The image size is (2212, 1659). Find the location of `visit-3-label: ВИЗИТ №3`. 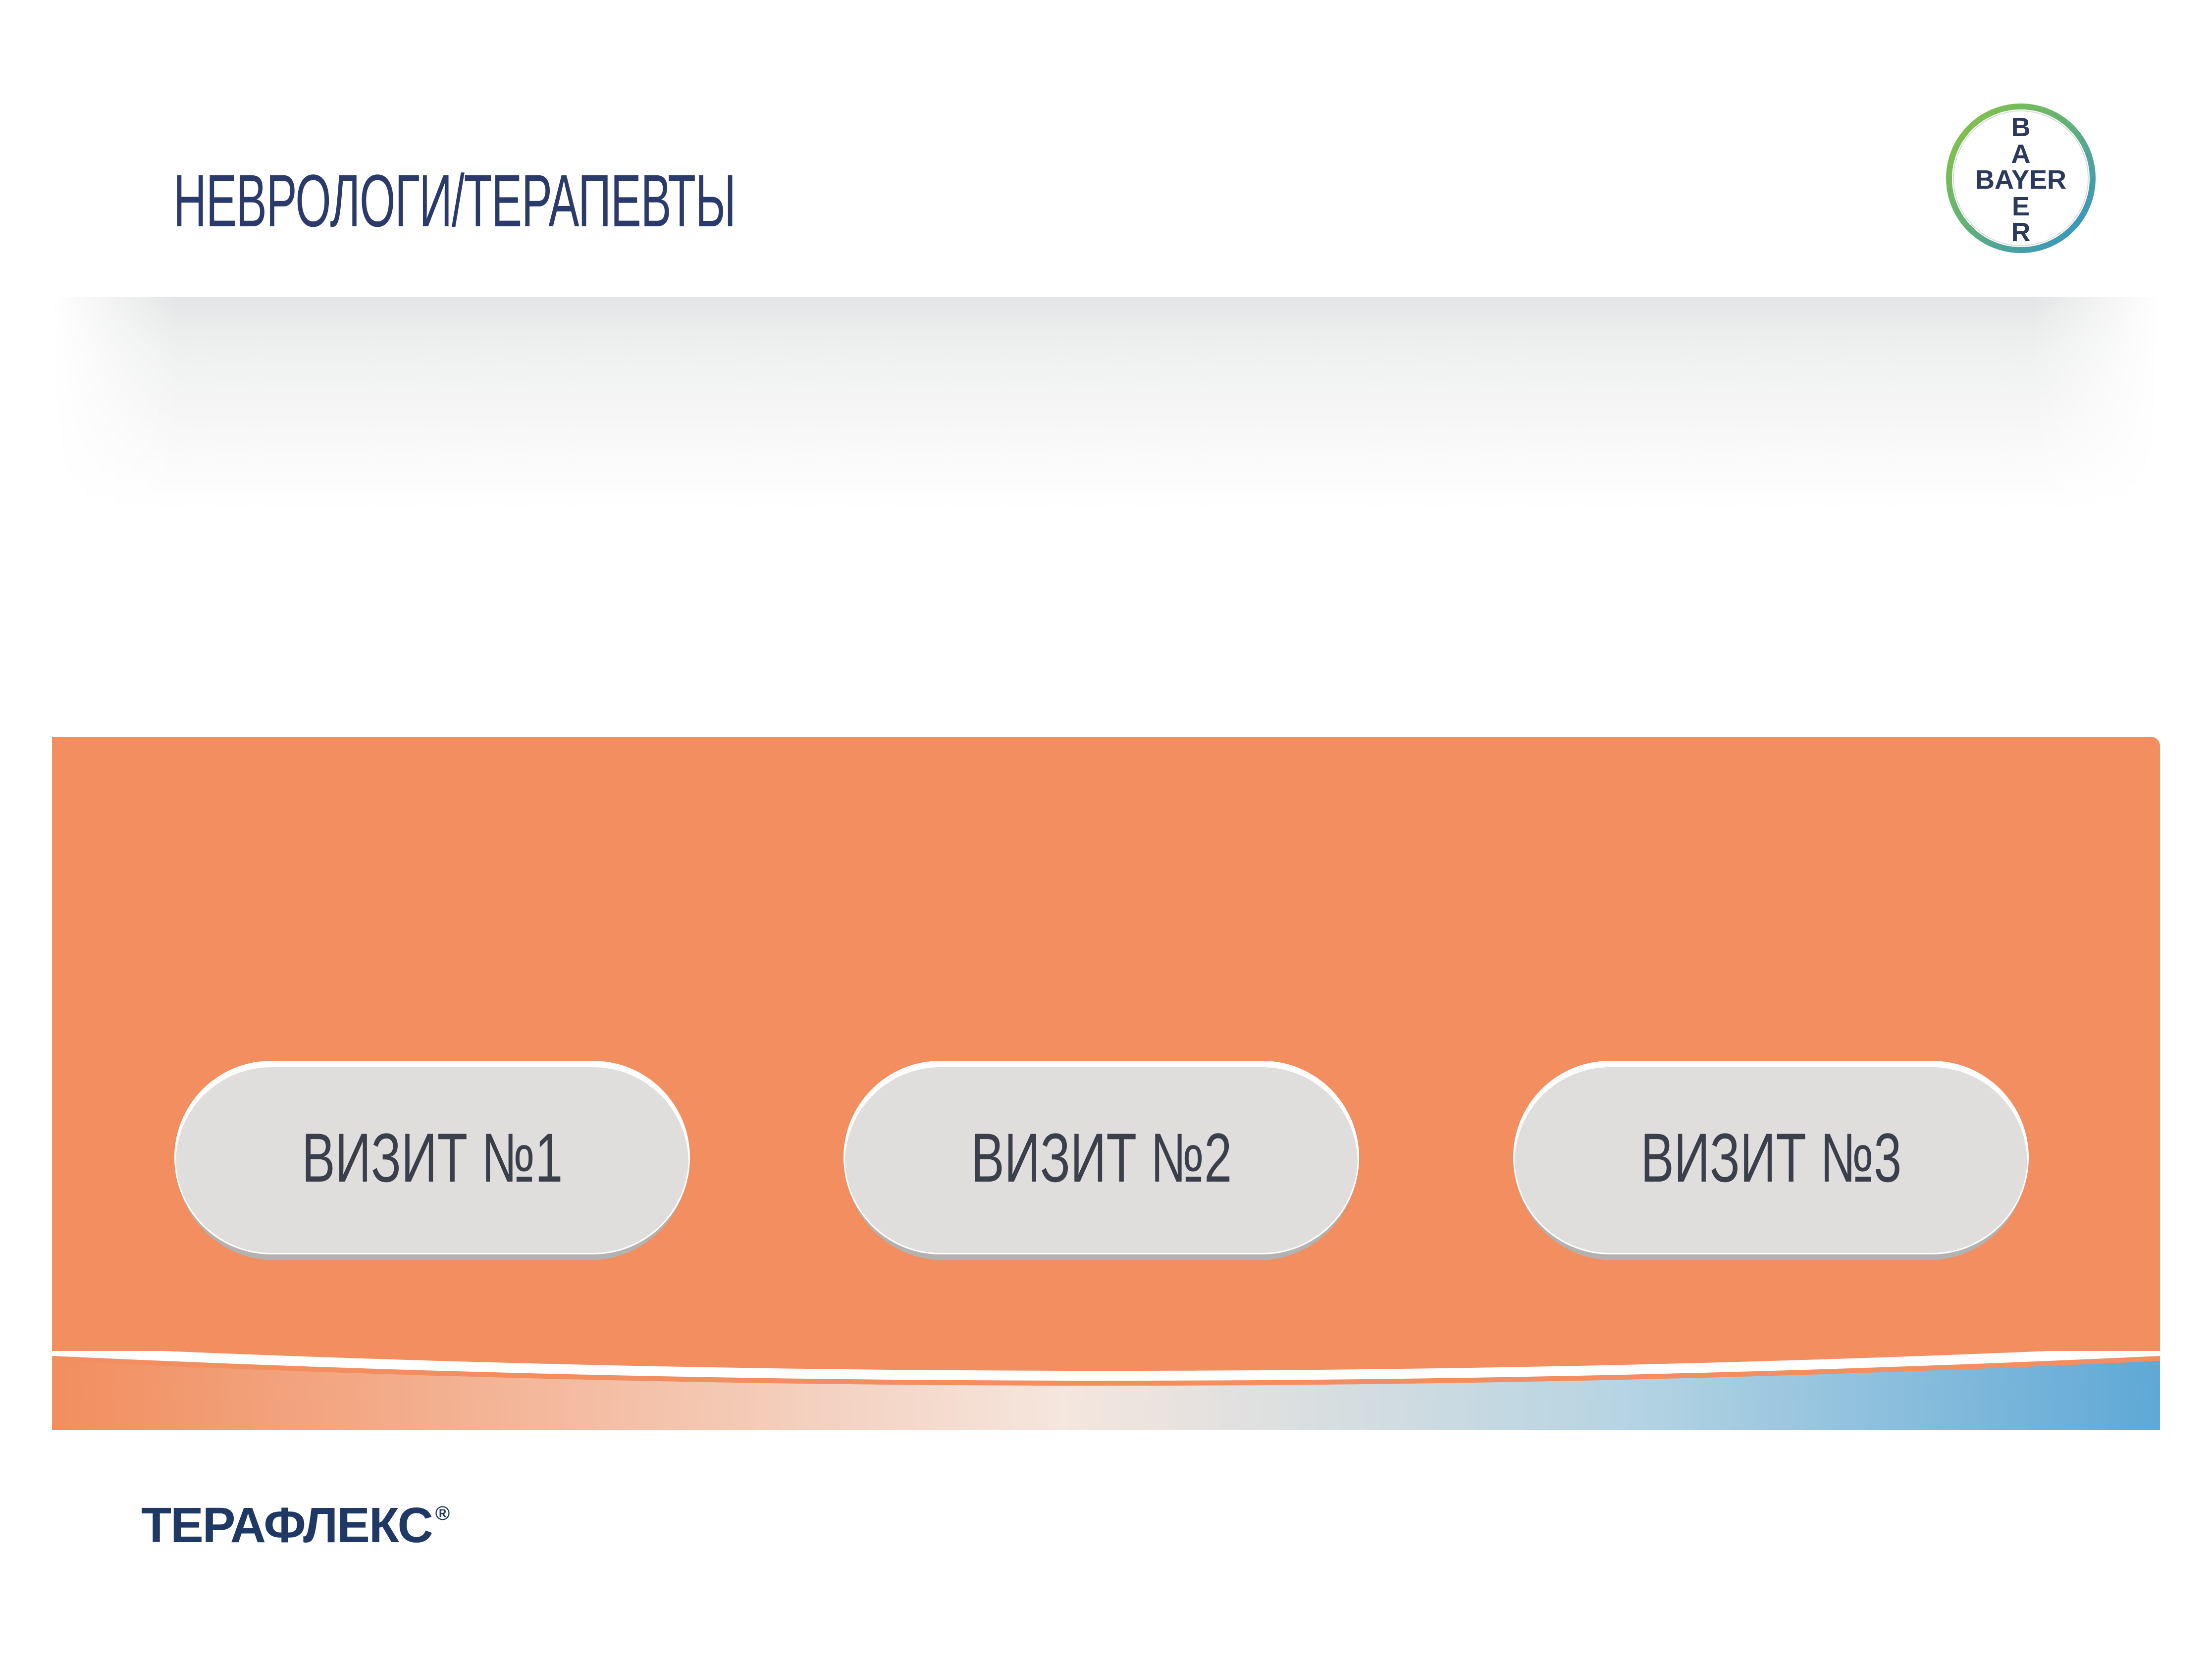

visit-3-label: ВИЗИТ №3 is located at coordinates (1770, 1157).